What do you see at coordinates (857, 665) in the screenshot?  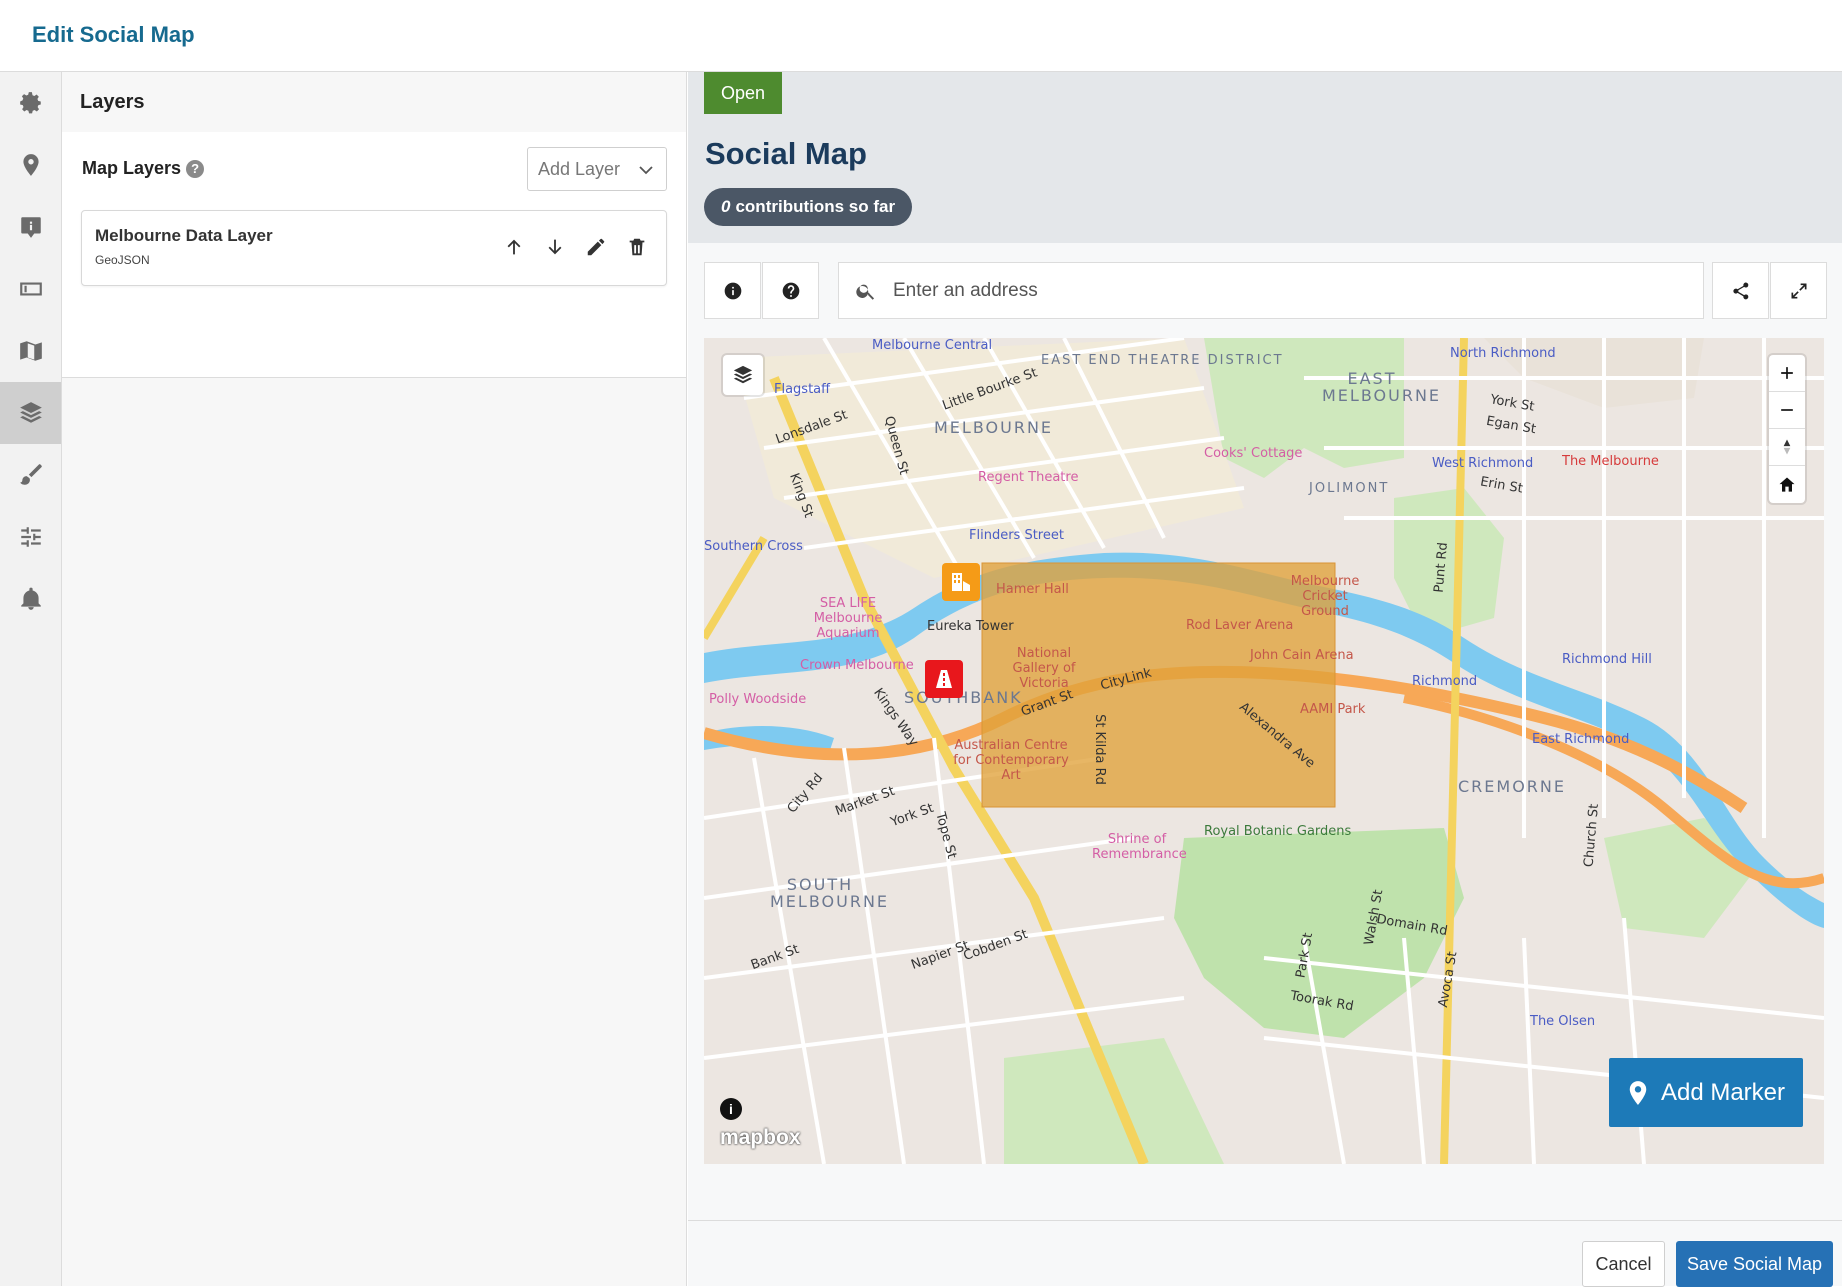 I see `map-label-poi: Crown Melbourne` at bounding box center [857, 665].